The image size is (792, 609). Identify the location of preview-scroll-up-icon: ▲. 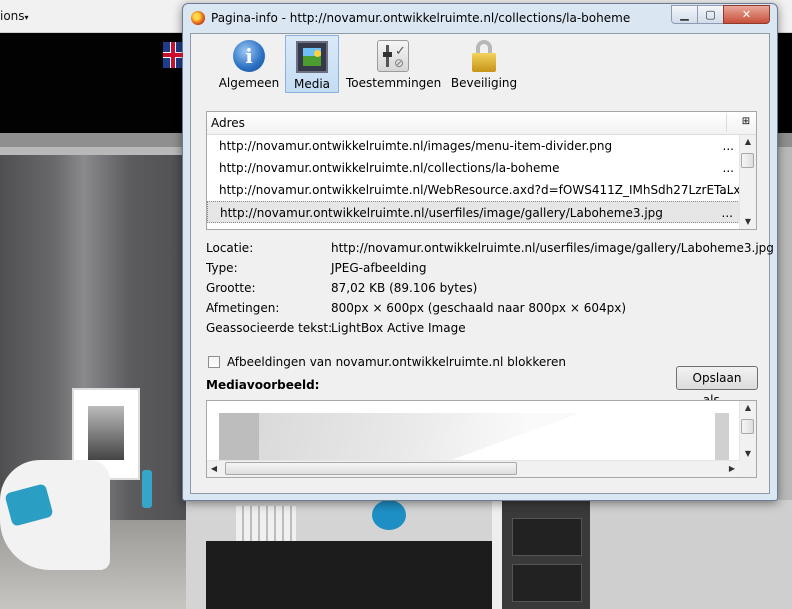
(748, 408).